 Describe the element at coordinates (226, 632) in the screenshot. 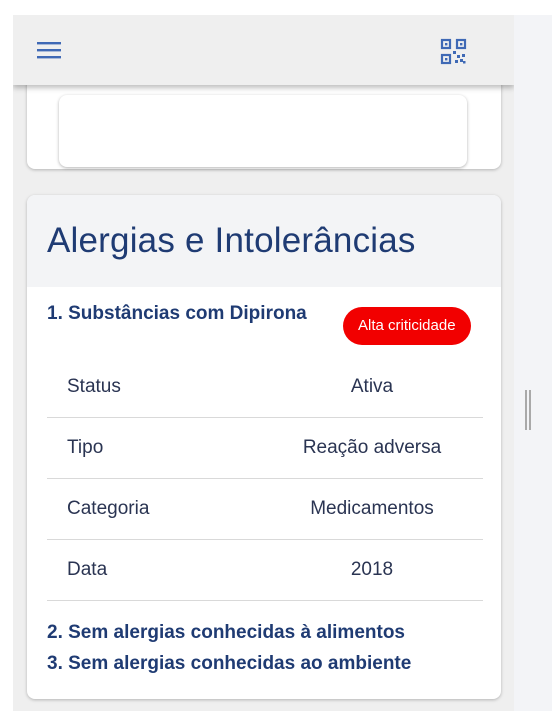

I see `allergy-item-title: 2. Sem alergias conhecidas à alimentos` at that location.